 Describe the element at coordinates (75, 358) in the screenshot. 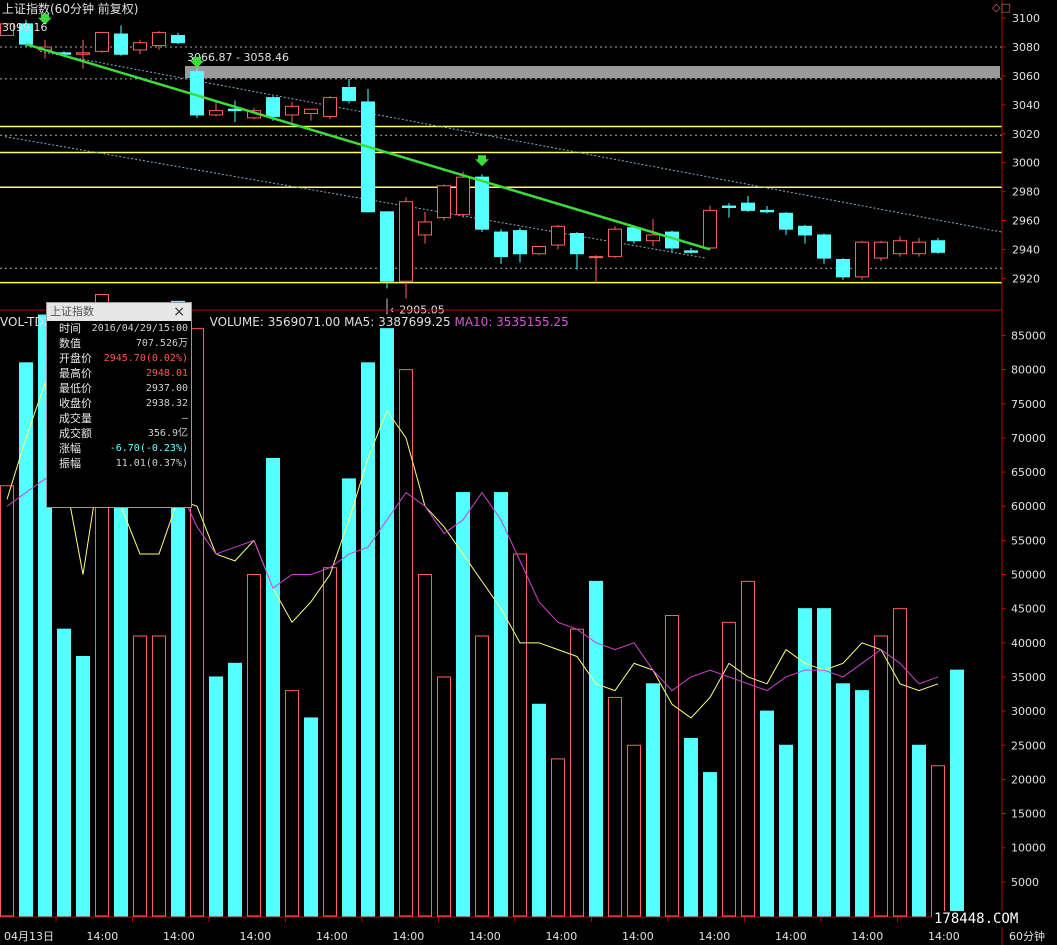

I see `info-row-key: 开盘价` at that location.